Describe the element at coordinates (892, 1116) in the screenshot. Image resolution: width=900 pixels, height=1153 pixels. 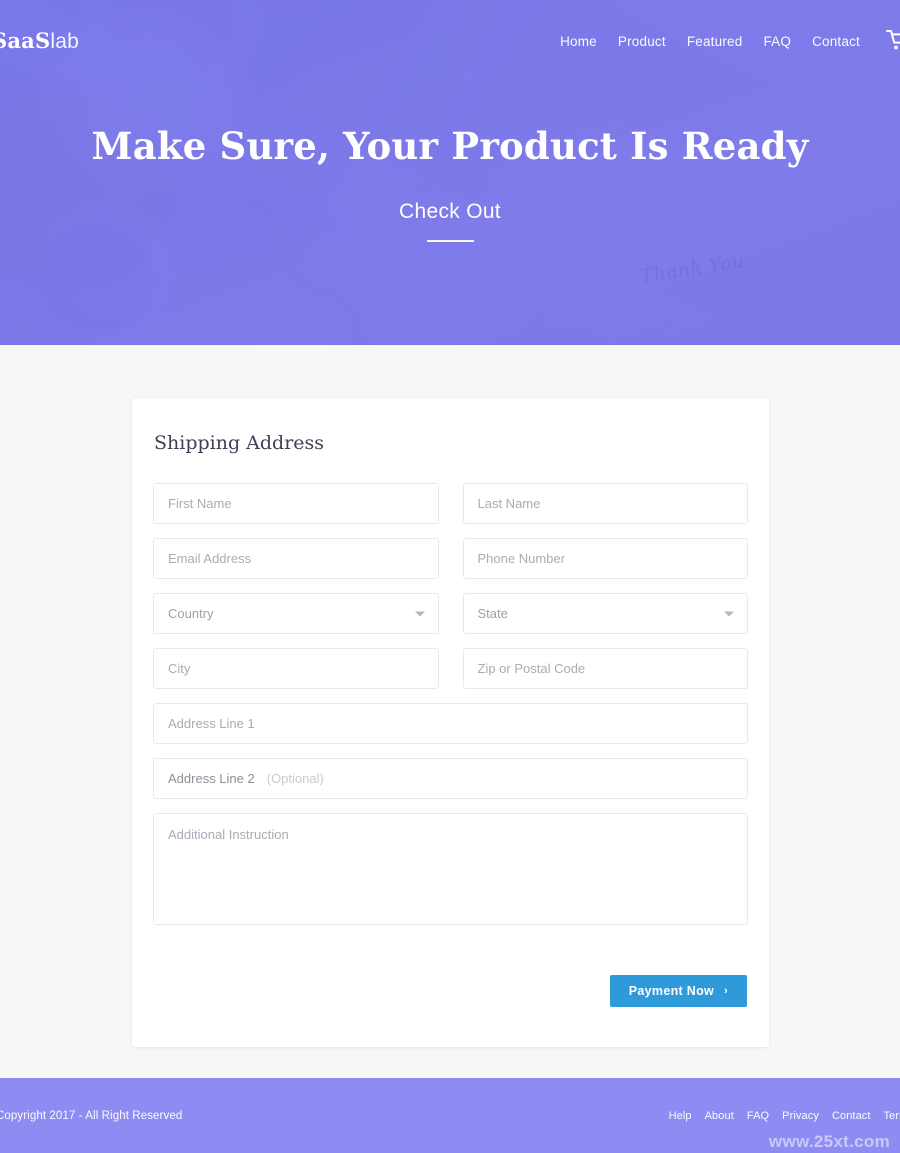
I see `footer-link-terms: Terms` at that location.